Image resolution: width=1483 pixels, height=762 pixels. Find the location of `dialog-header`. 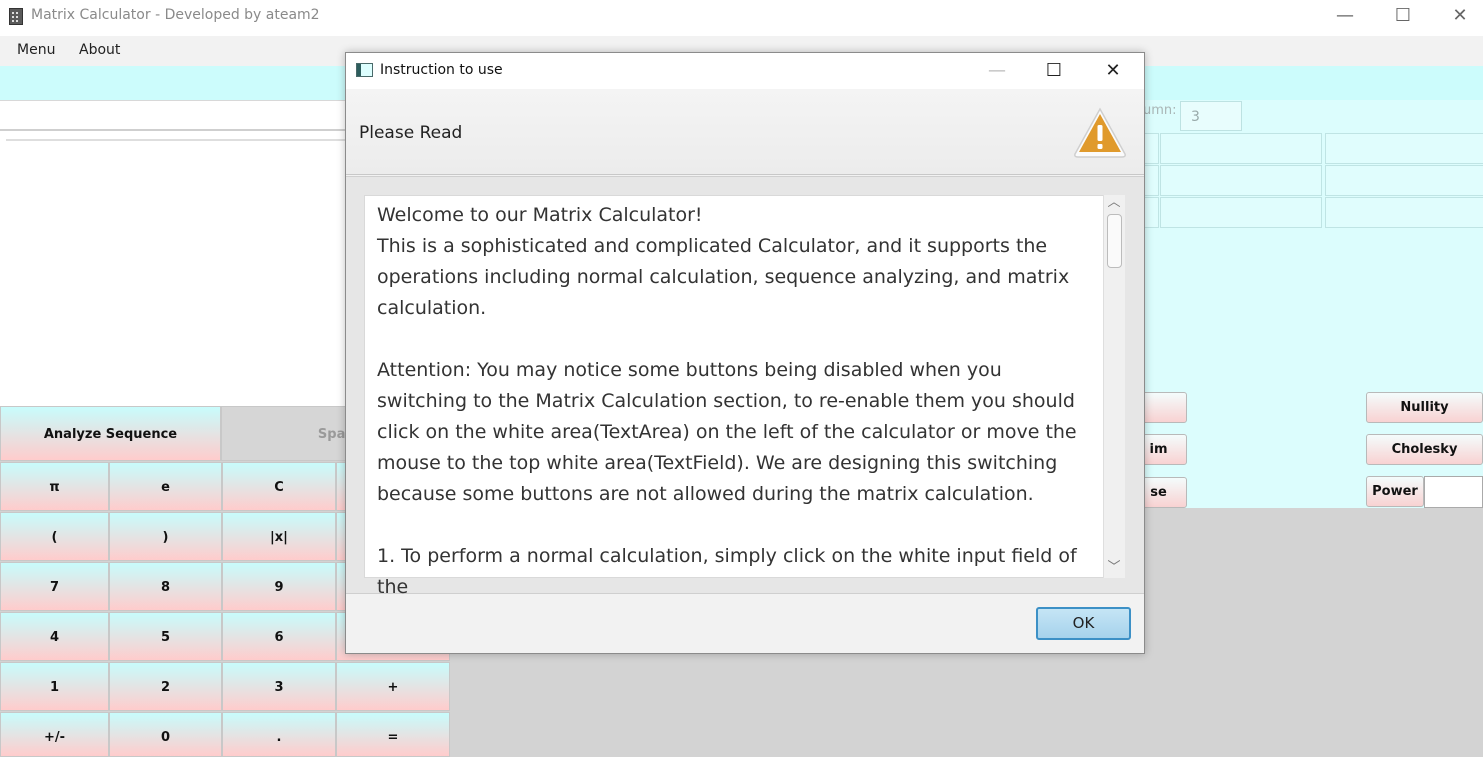

dialog-header is located at coordinates (745, 132).